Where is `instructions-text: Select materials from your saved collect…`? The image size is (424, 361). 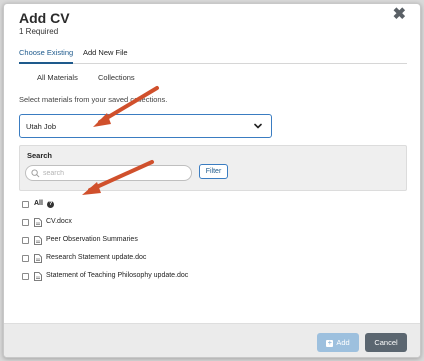
instructions-text: Select materials from your saved collect… is located at coordinates (93, 99).